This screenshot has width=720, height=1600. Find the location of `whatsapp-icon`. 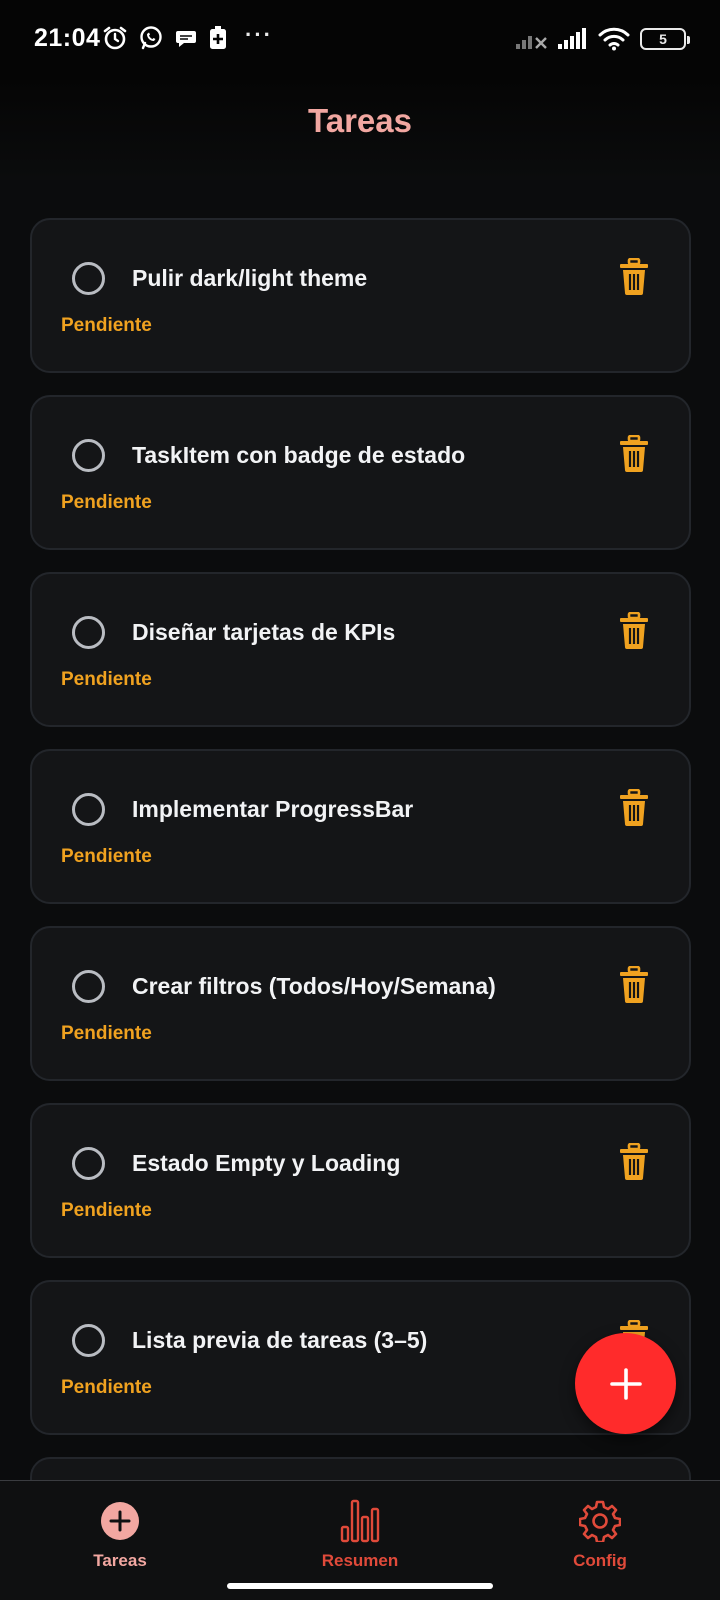

whatsapp-icon is located at coordinates (151, 38).